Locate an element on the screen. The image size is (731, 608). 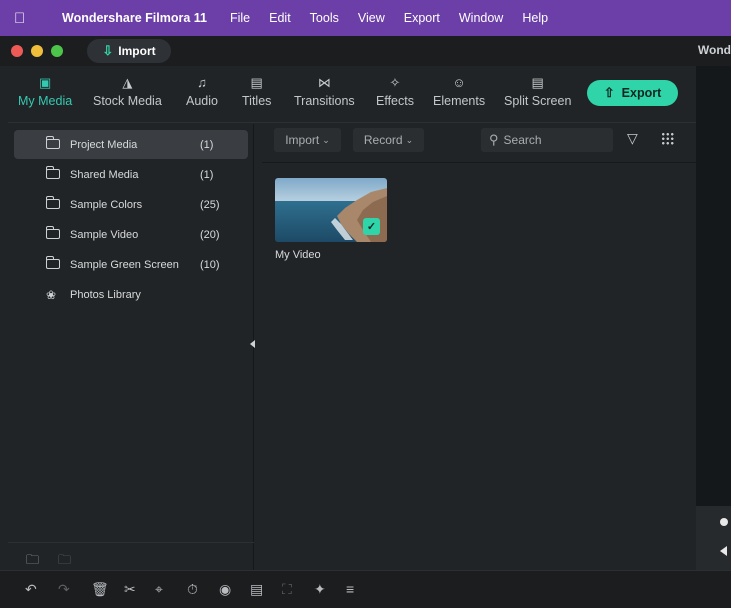
window-title: Wond is located at coordinates (714, 50).